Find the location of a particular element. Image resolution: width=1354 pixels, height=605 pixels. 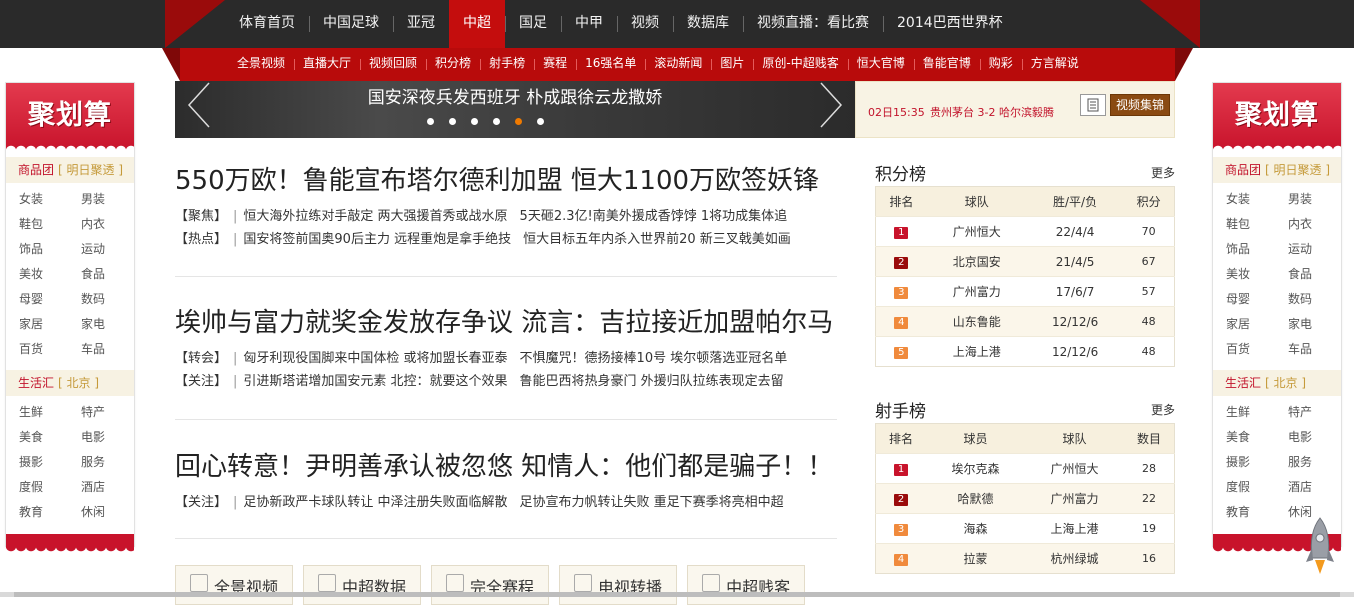

nav-item: 亚冠 is located at coordinates (421, 24).